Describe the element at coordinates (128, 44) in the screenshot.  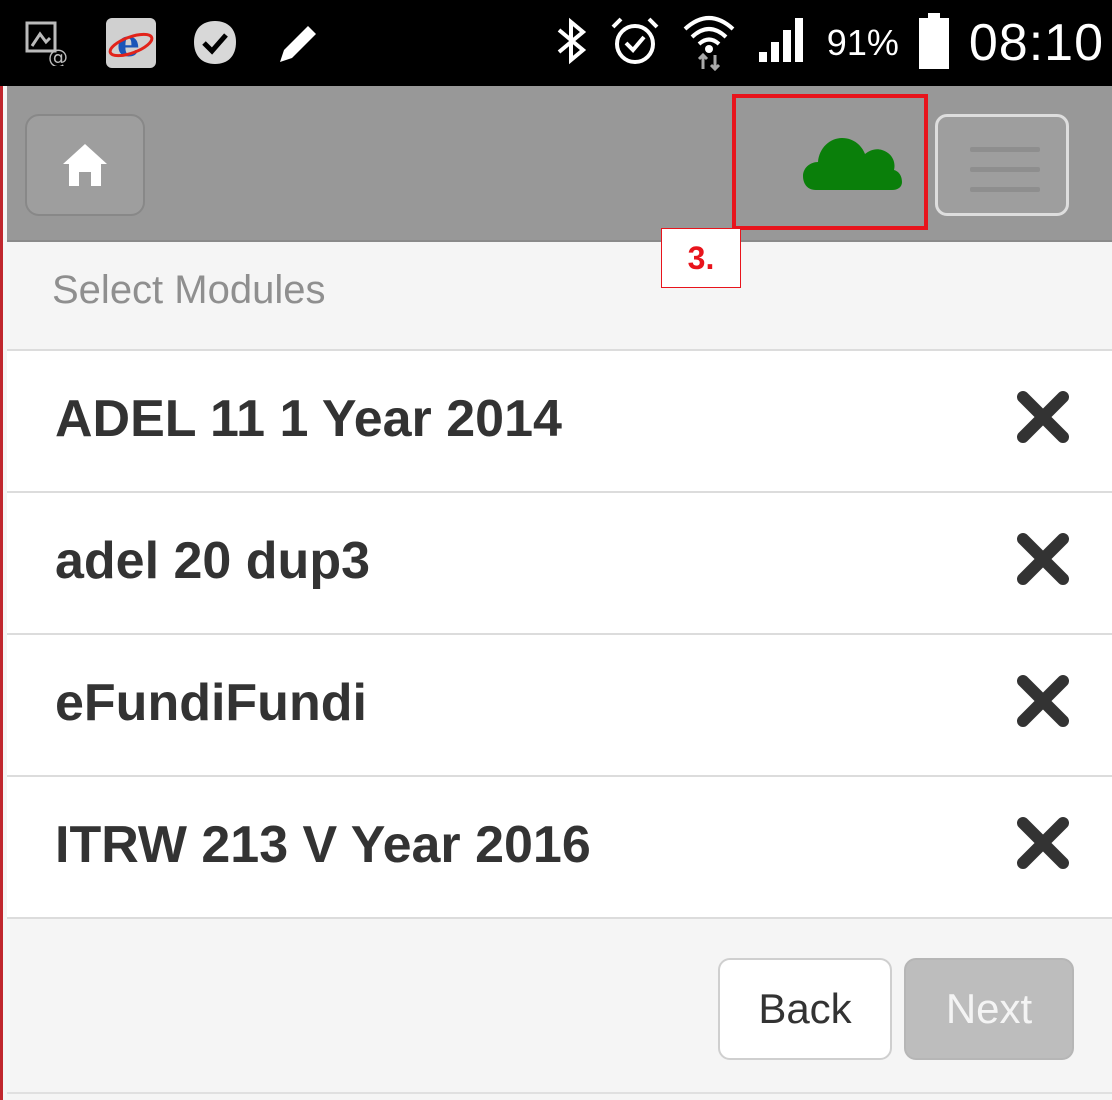
I see `svg-text: e` at that location.